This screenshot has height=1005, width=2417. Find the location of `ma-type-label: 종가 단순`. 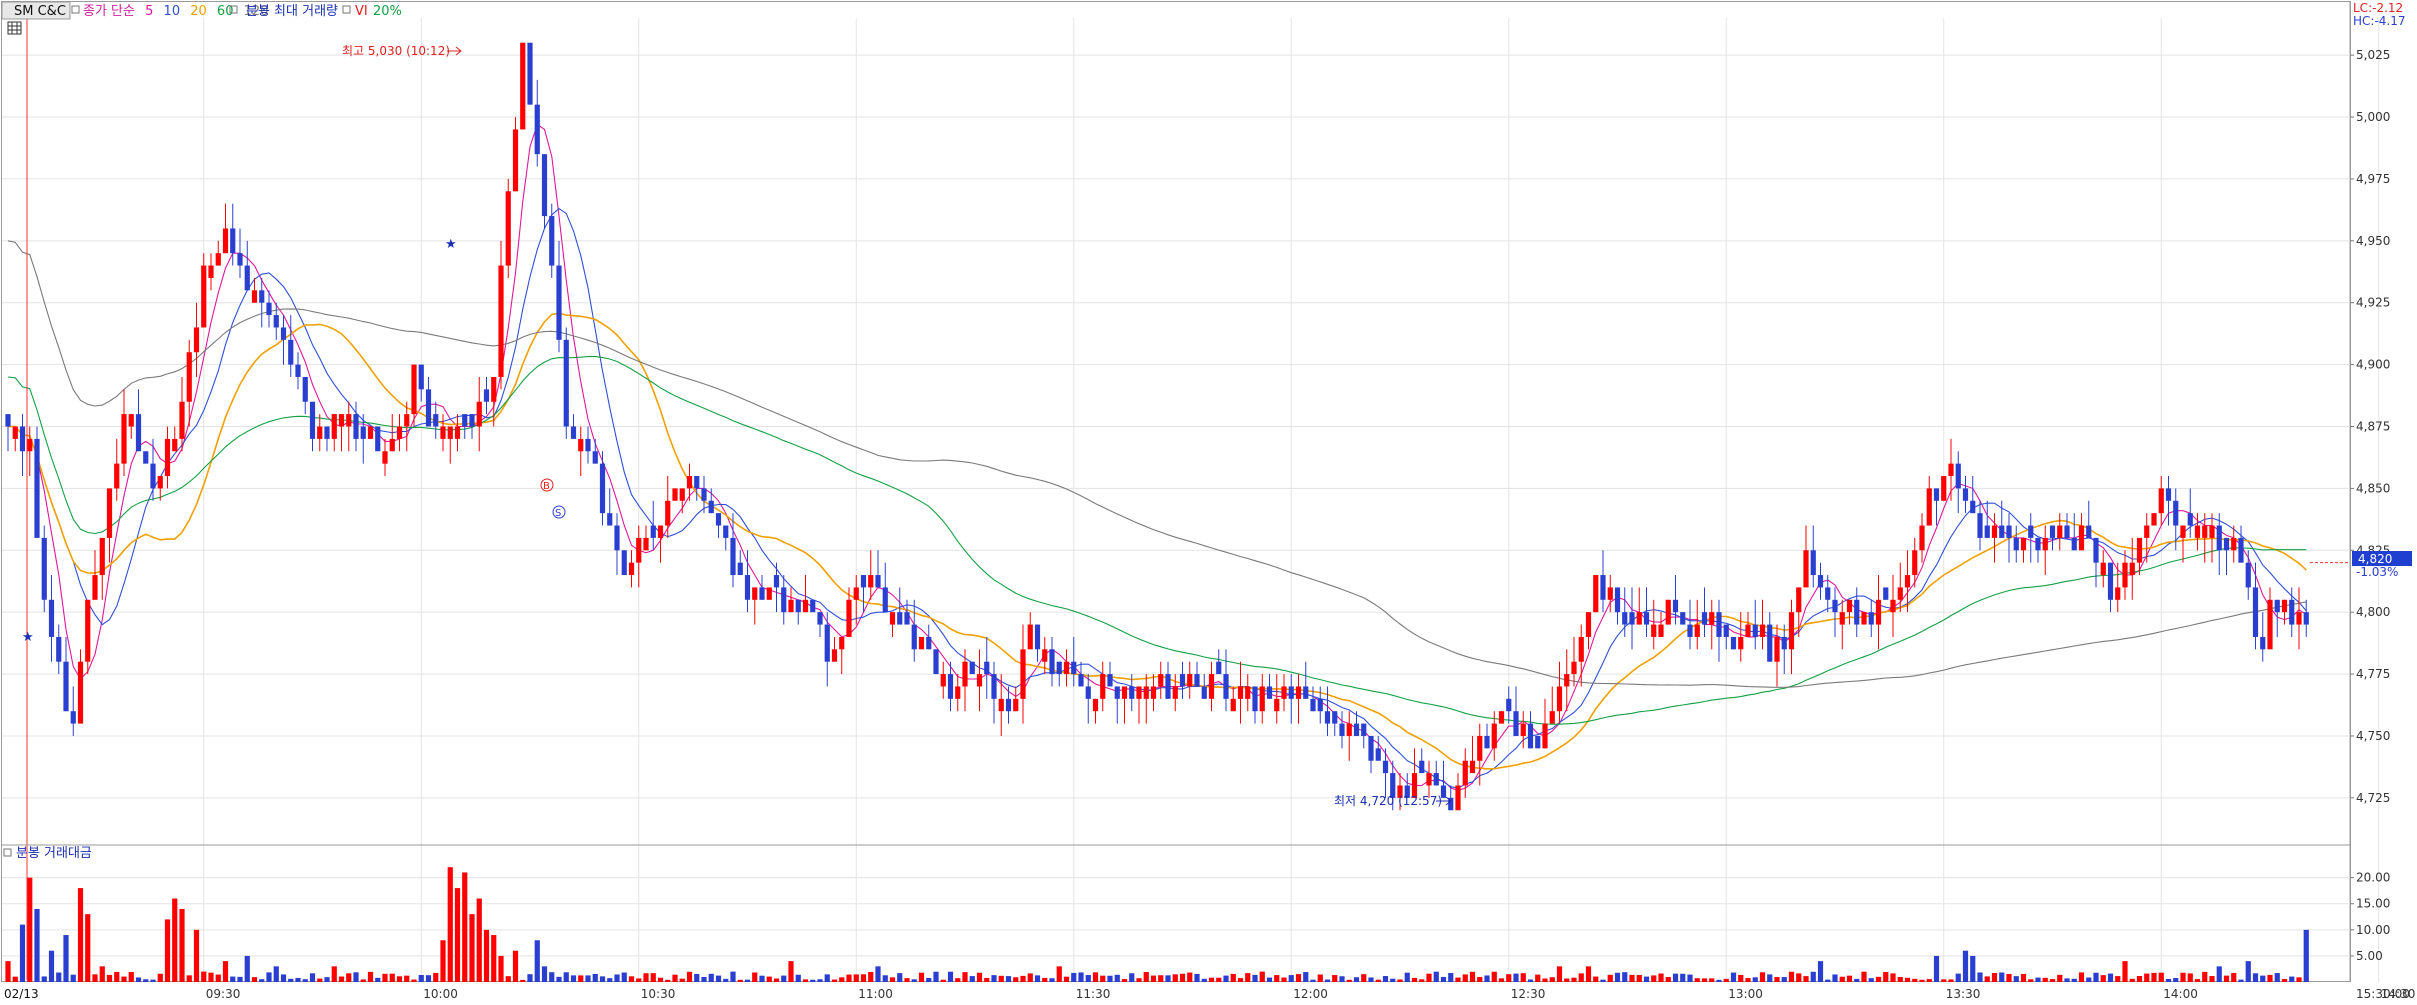

ma-type-label: 종가 단순 is located at coordinates (109, 11).